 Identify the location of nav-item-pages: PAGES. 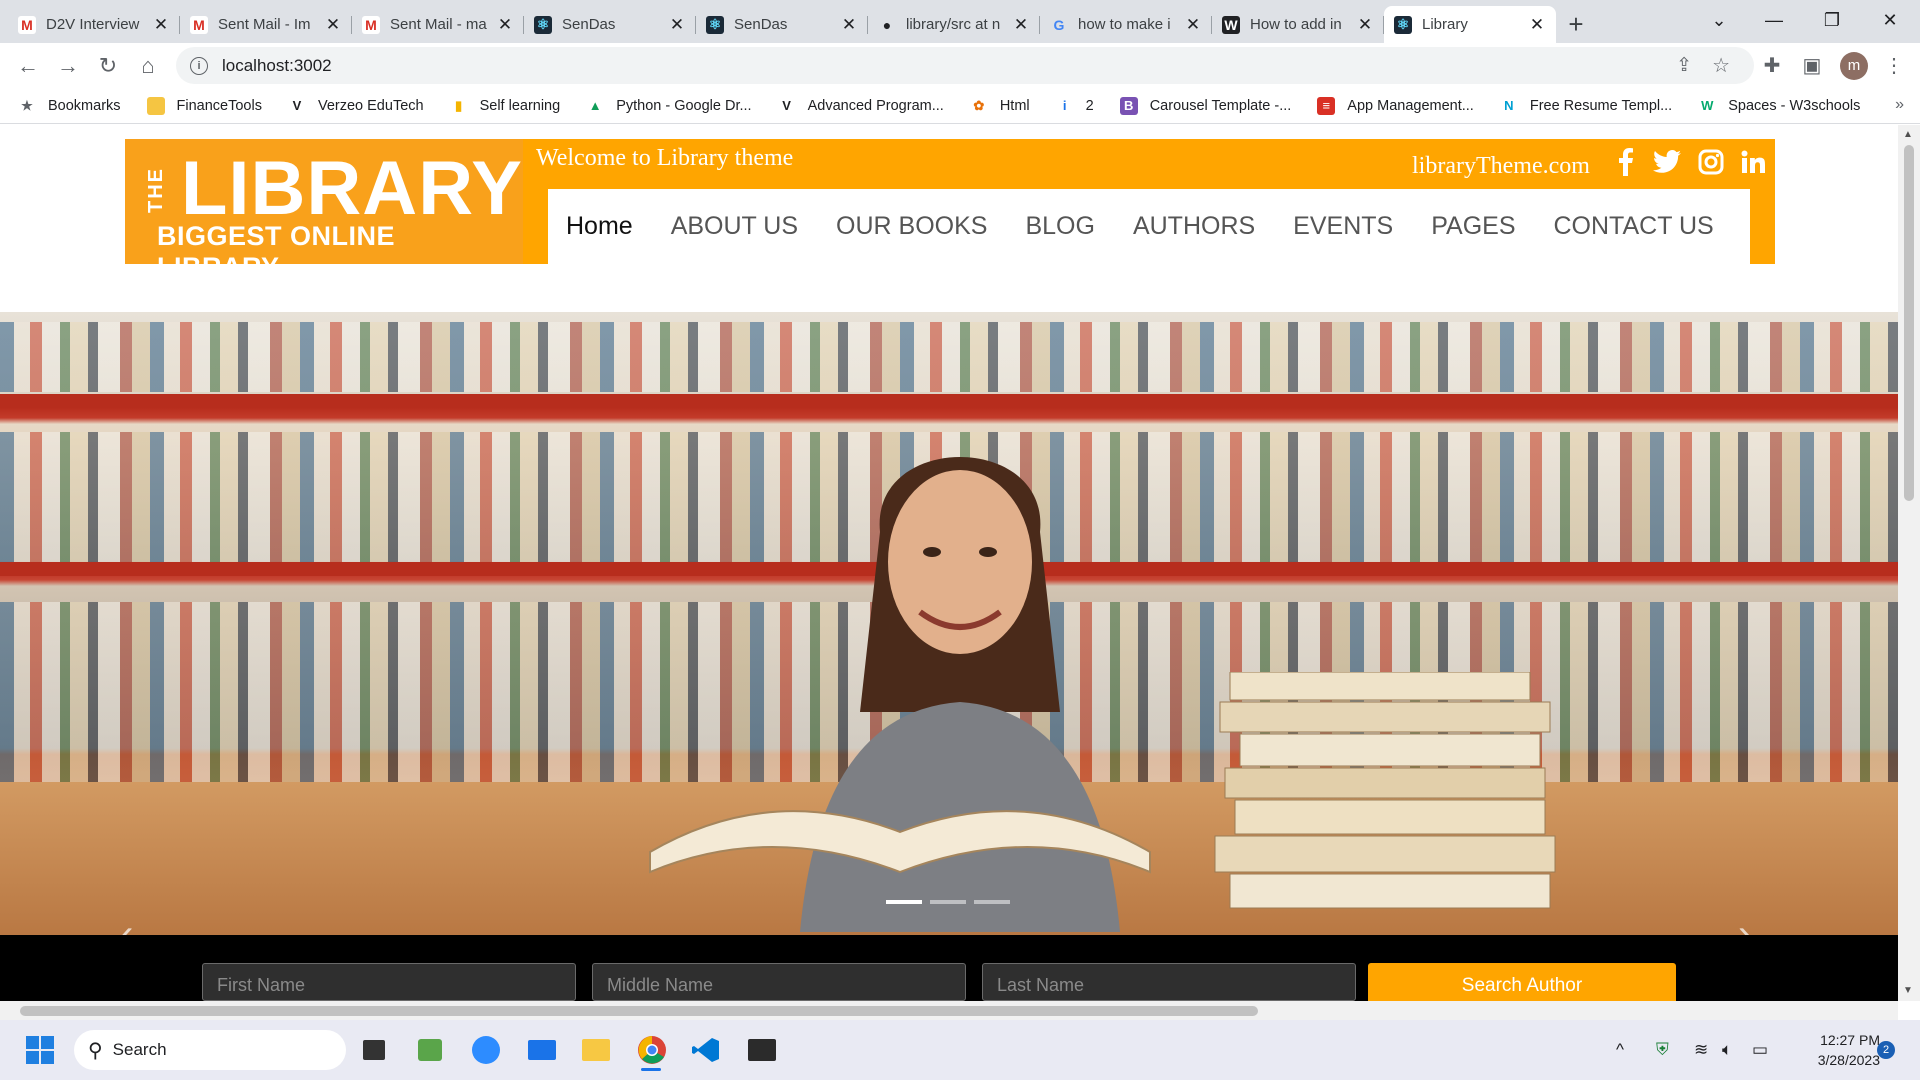
(1473, 226).